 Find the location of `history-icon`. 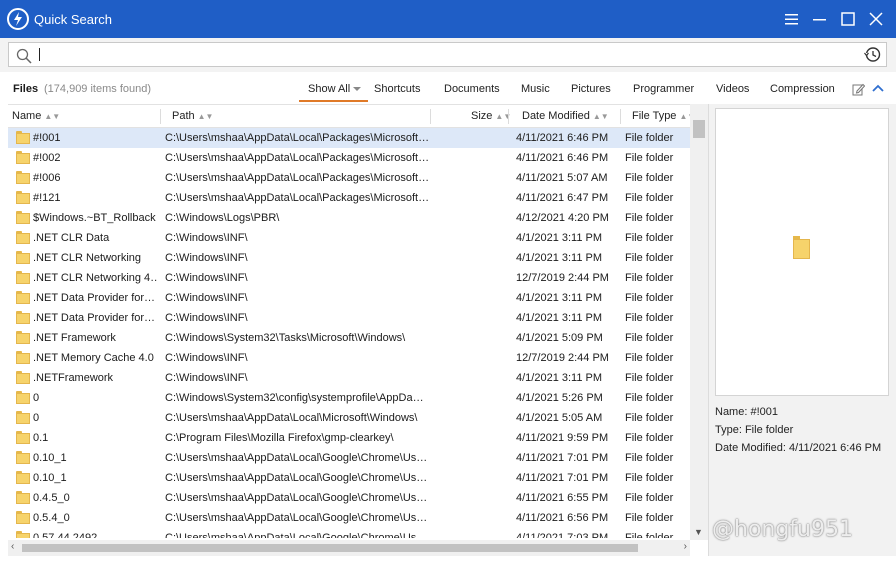

history-icon is located at coordinates (872, 56).